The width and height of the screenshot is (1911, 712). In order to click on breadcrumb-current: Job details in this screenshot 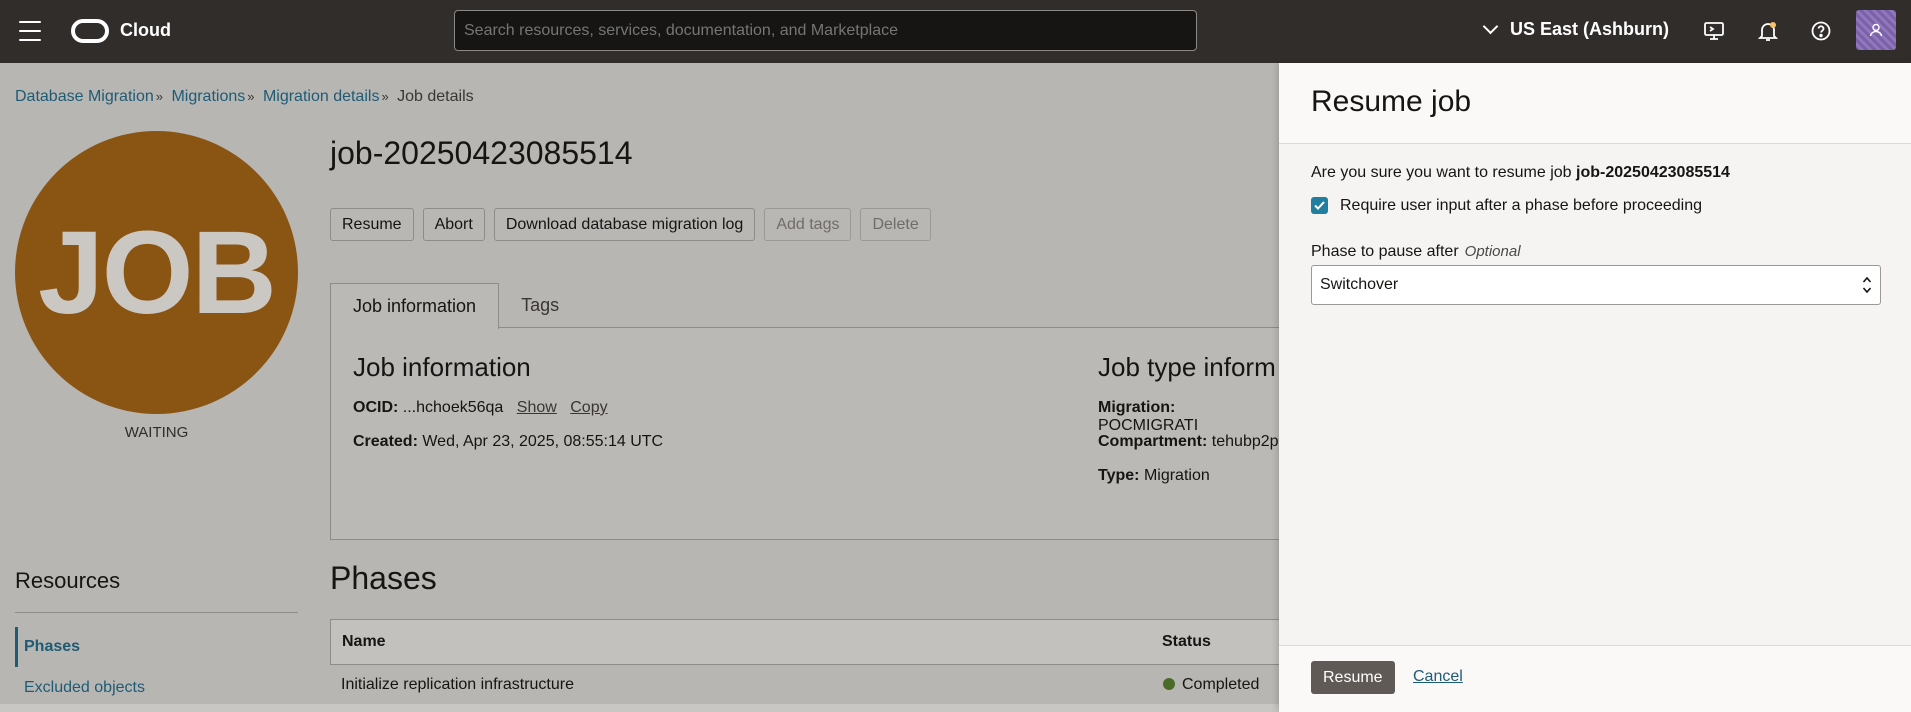, I will do `click(435, 96)`.